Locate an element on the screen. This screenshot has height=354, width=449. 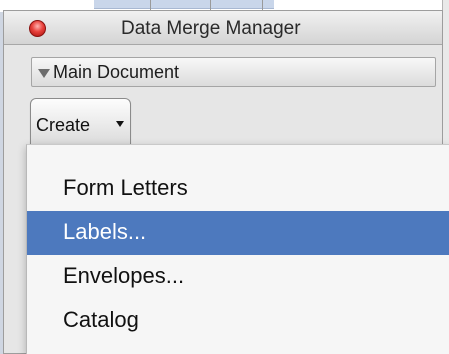
popup-arrow-down-icon is located at coordinates (120, 124).